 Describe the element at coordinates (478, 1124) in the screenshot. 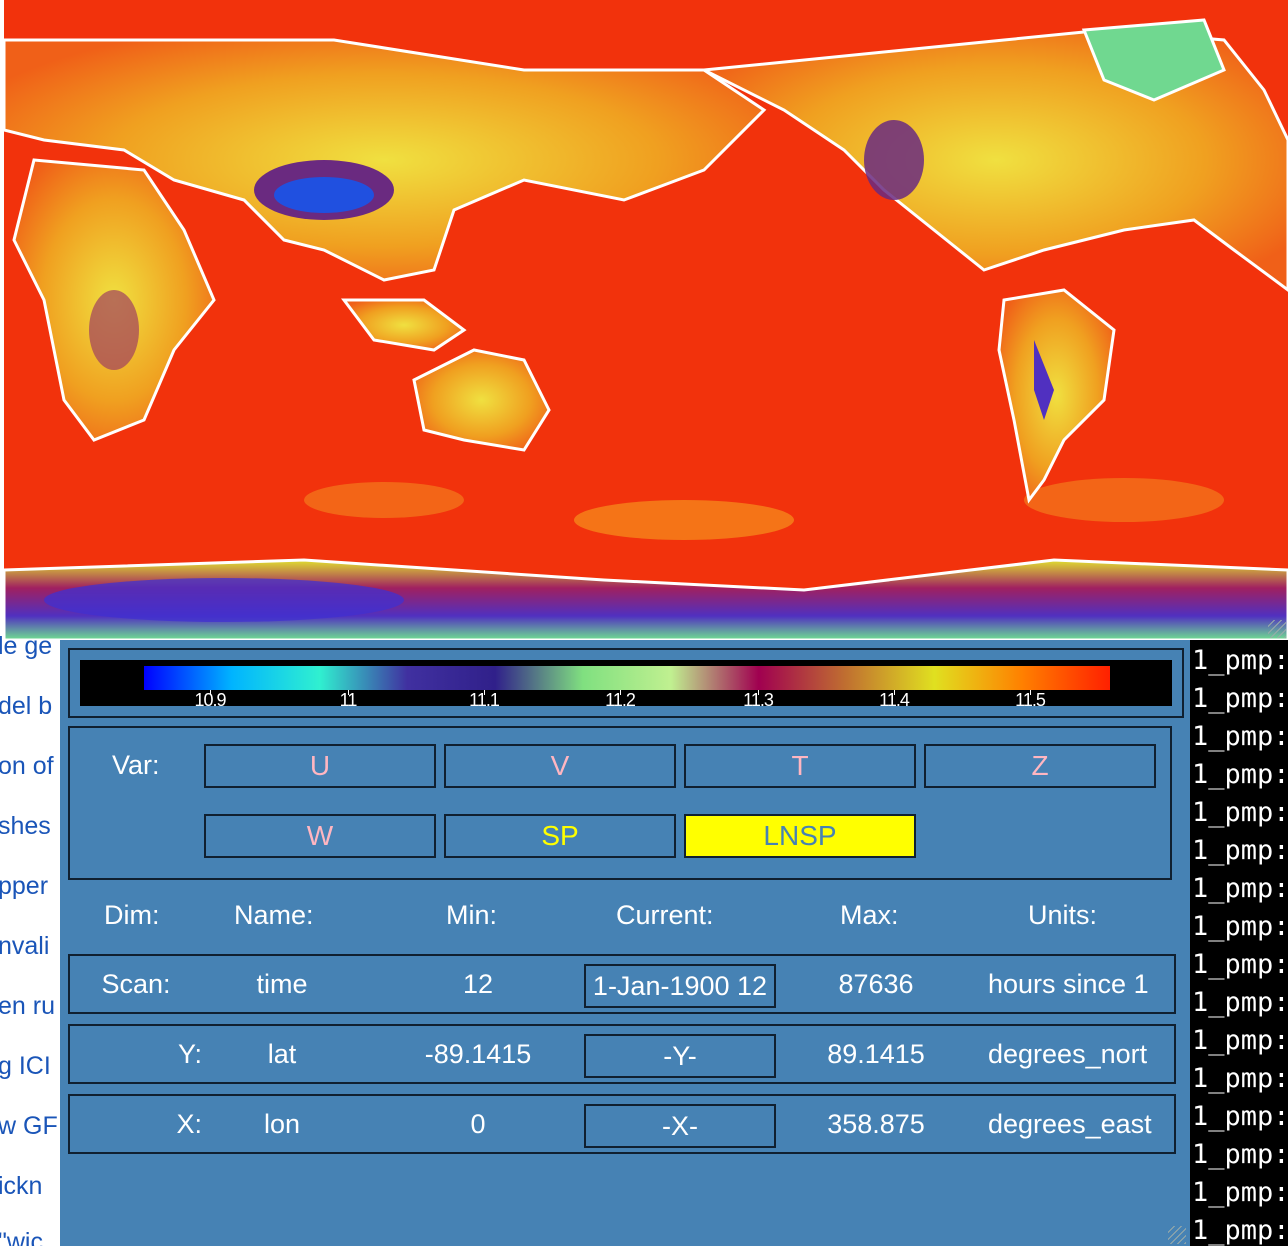

I see `dim-min: 0` at that location.